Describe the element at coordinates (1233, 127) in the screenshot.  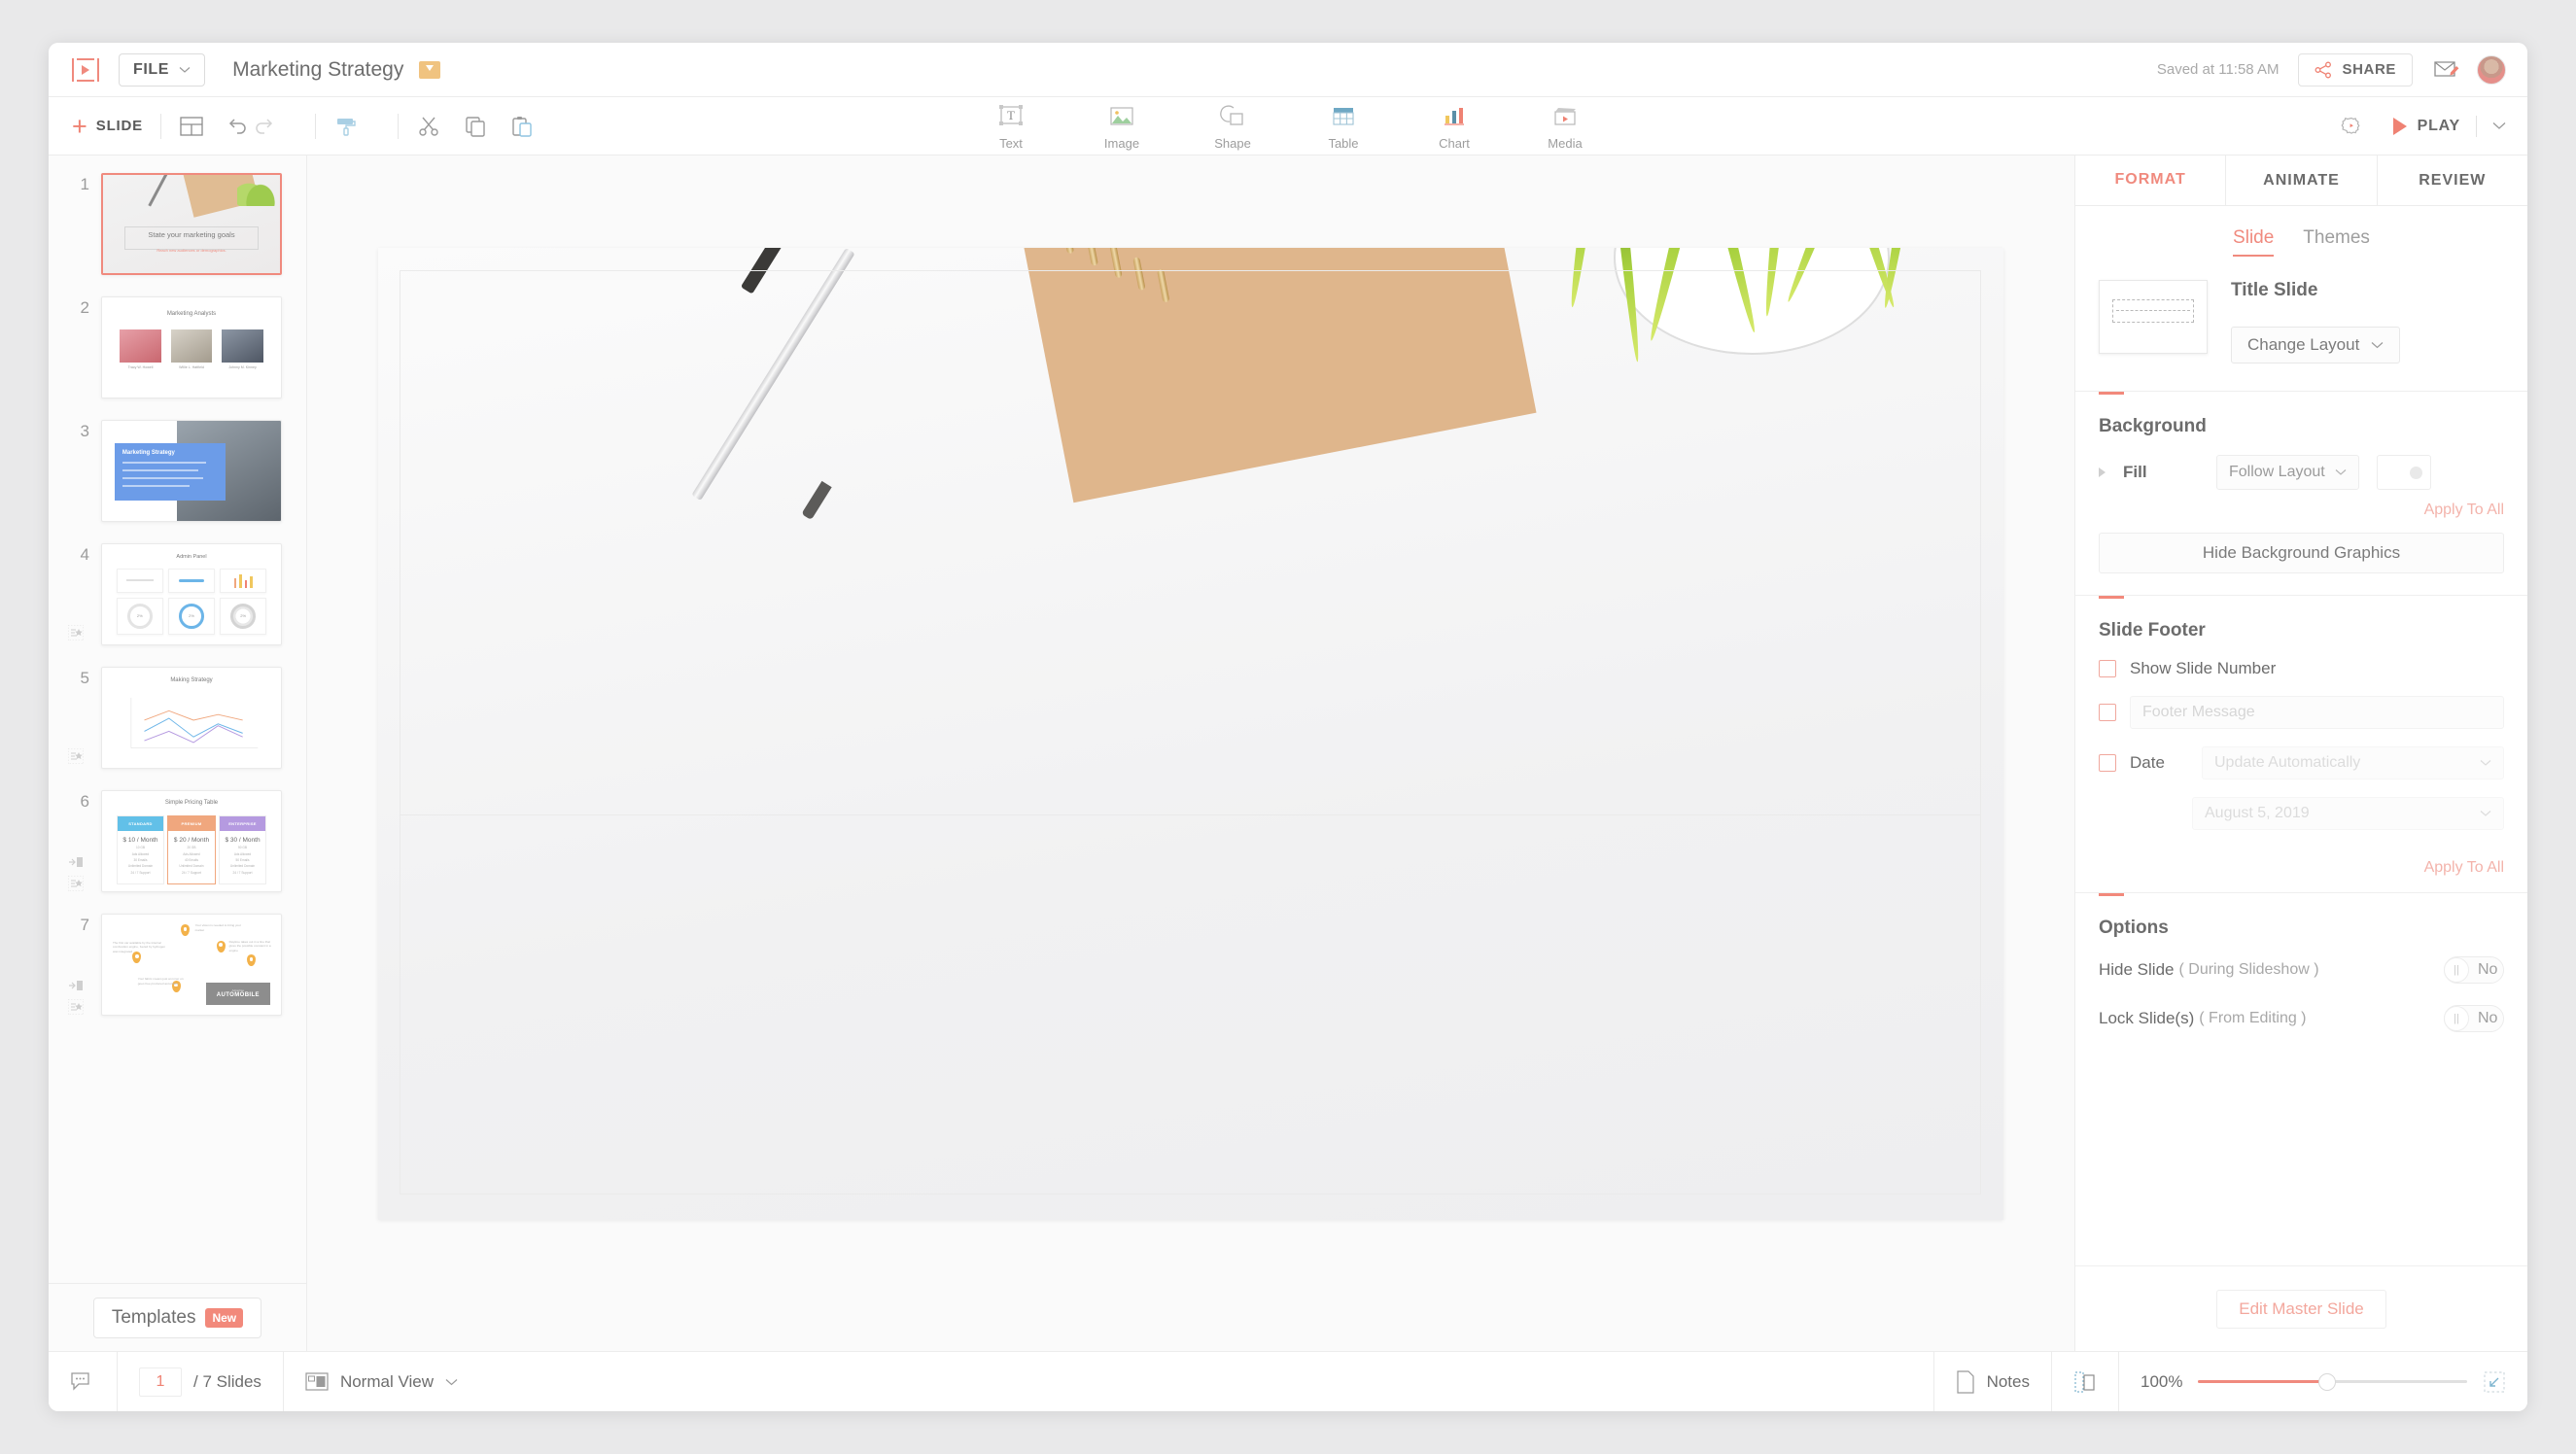
I see `insert-shape-button: Shape` at that location.